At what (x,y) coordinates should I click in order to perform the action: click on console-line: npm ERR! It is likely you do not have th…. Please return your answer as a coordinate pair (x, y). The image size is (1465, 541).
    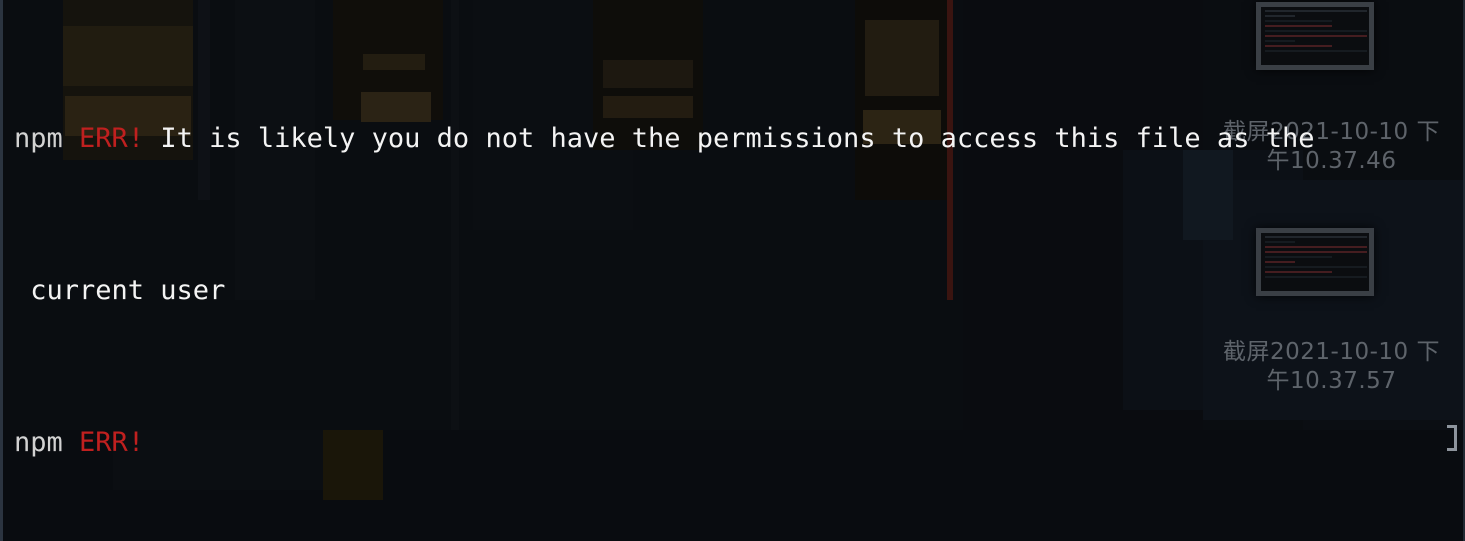
    Looking at the image, I should click on (738, 139).